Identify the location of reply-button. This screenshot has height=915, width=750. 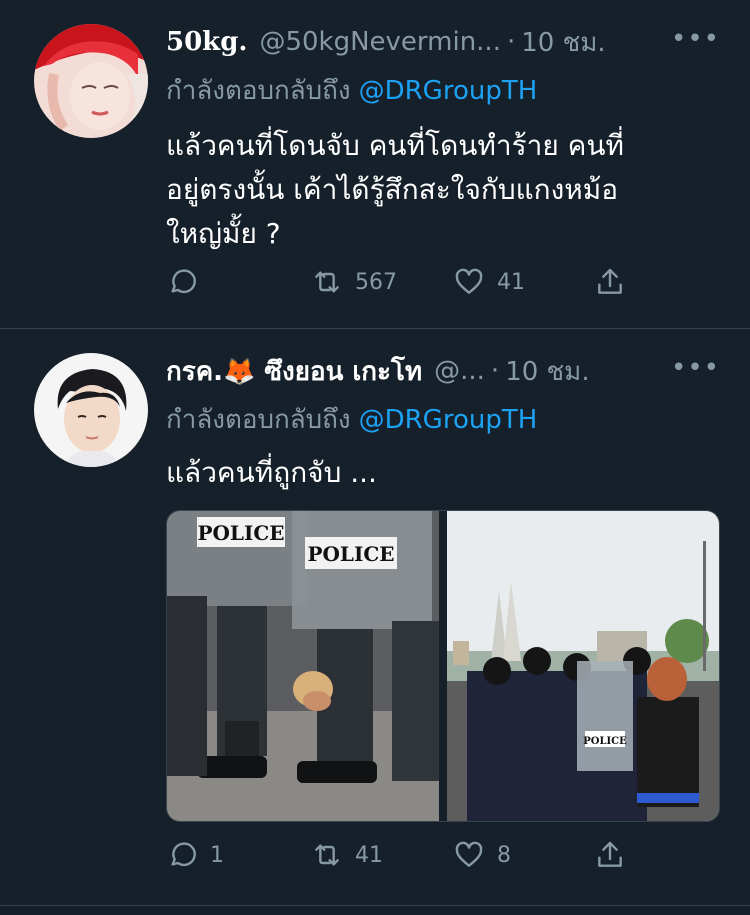
(188, 282).